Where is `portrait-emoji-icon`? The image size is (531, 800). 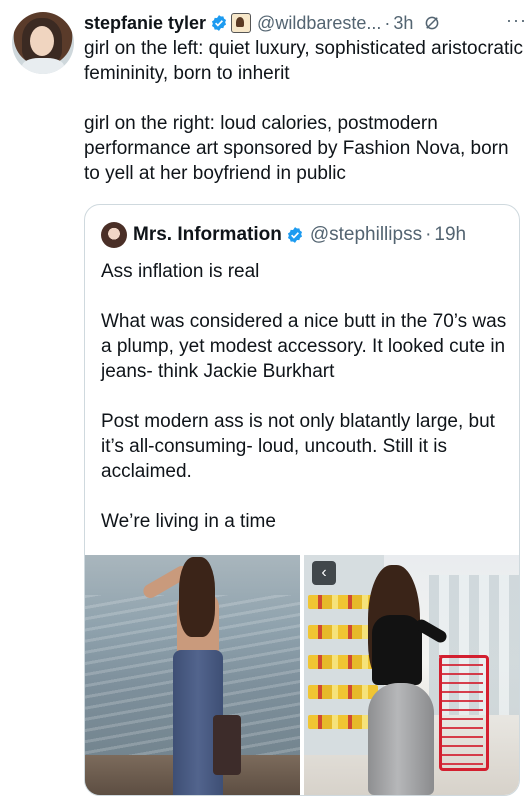 portrait-emoji-icon is located at coordinates (241, 23).